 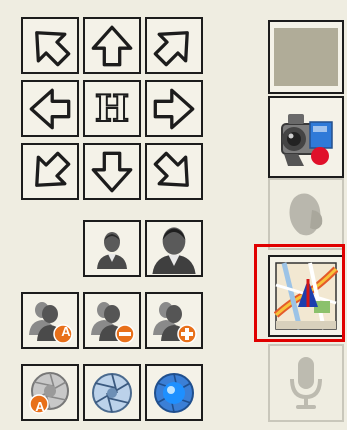 I want to click on iris-close-icon, so click(x=112, y=392).